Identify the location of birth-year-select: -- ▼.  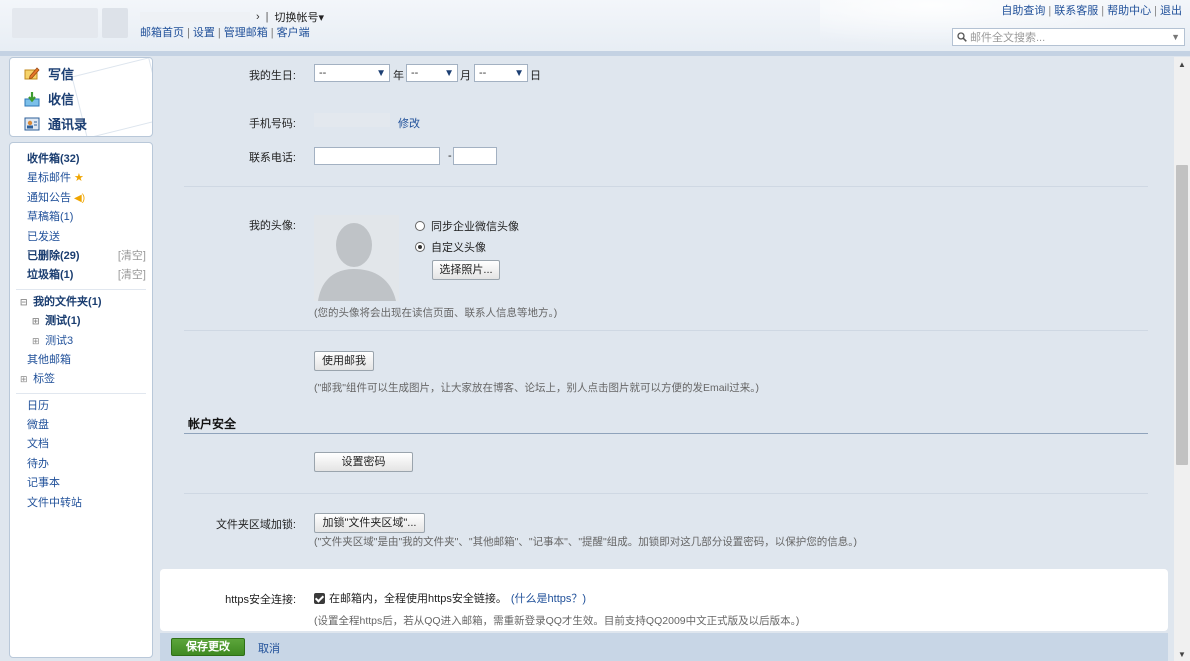
(352, 73).